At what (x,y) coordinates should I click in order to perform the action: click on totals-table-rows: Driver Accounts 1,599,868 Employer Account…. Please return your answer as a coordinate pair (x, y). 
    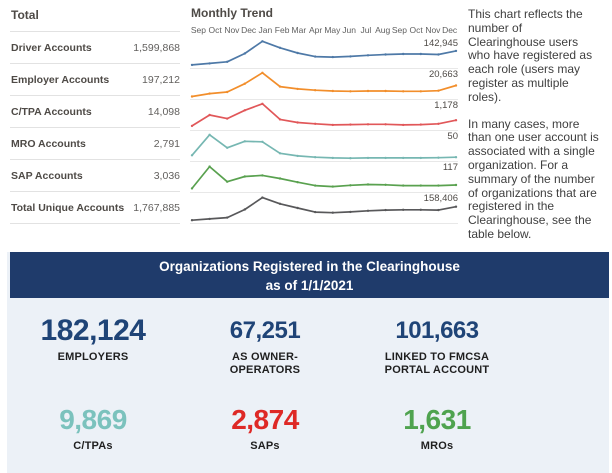
    Looking at the image, I should click on (95, 128).